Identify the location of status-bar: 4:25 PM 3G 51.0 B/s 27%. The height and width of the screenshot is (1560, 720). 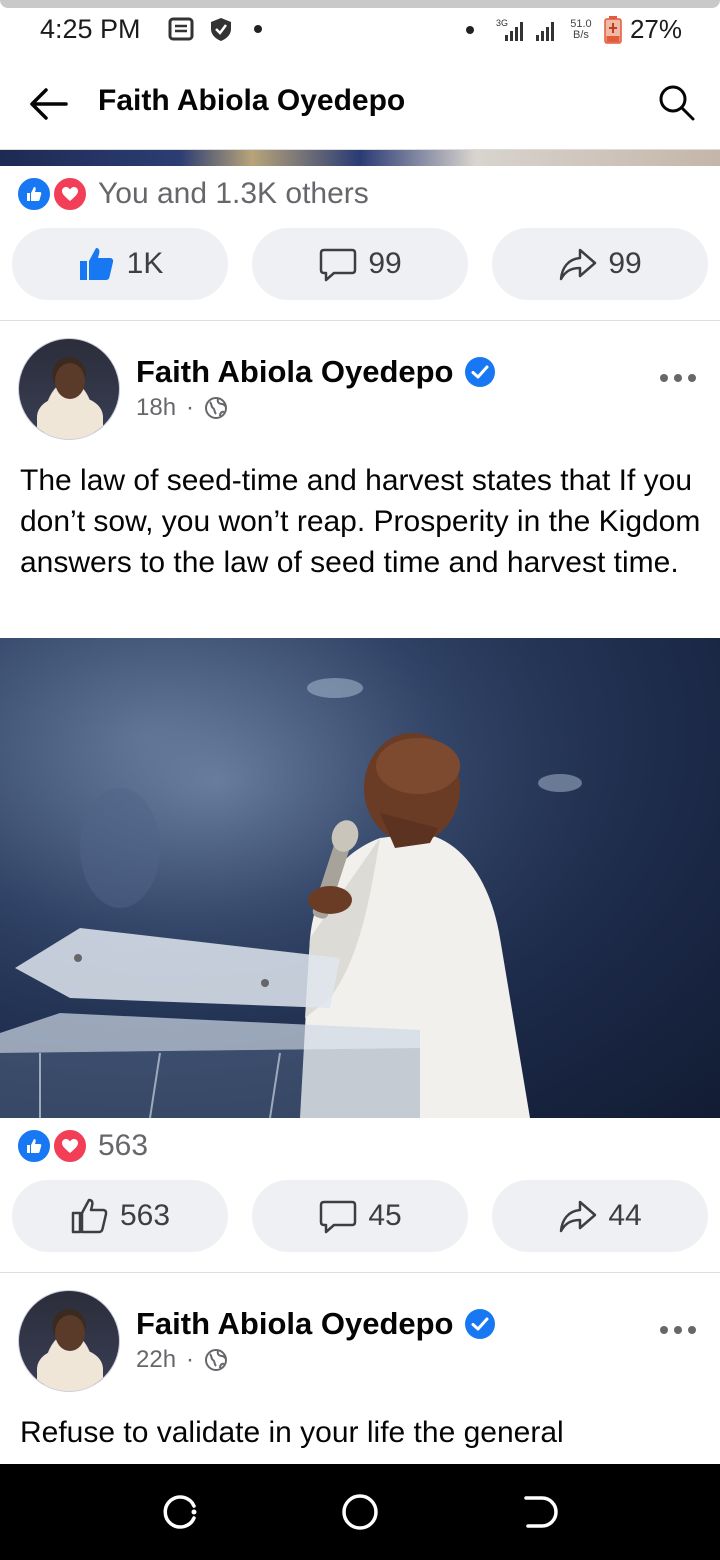
(360, 29).